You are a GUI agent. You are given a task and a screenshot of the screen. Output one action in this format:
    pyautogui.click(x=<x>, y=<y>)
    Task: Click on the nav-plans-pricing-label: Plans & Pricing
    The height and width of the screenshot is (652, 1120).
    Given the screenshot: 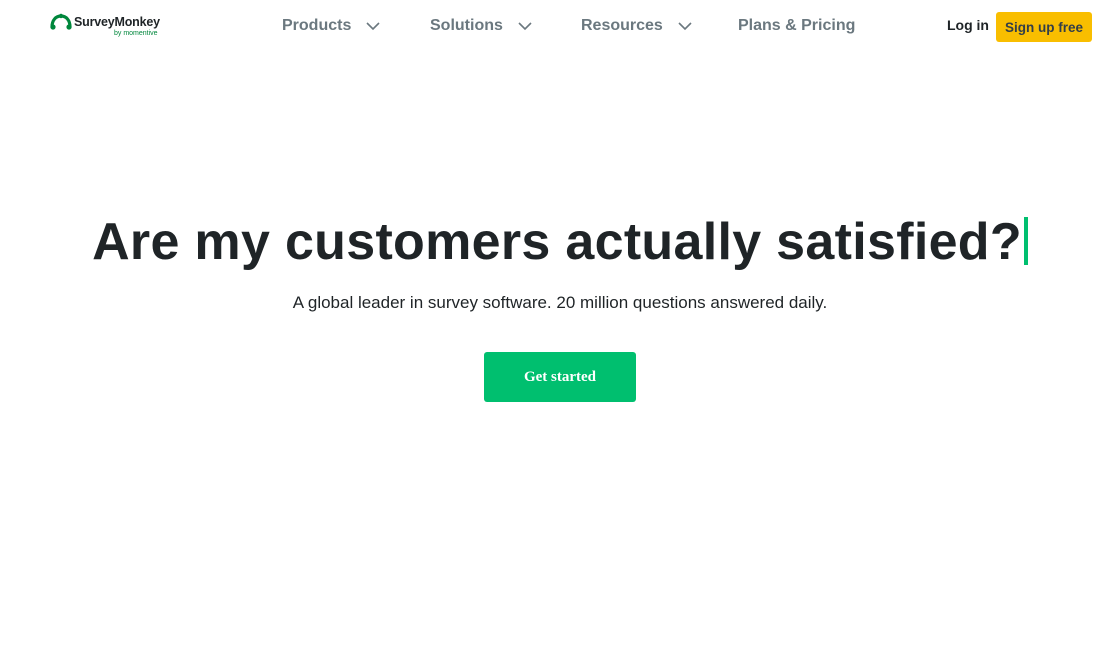 What is the action you would take?
    pyautogui.click(x=797, y=25)
    